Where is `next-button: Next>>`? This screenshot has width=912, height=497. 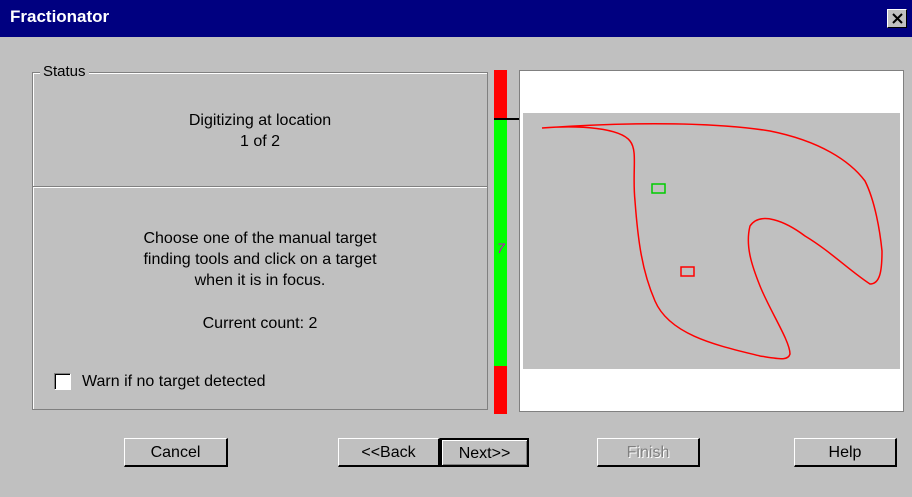
next-button: Next>> is located at coordinates (484, 452).